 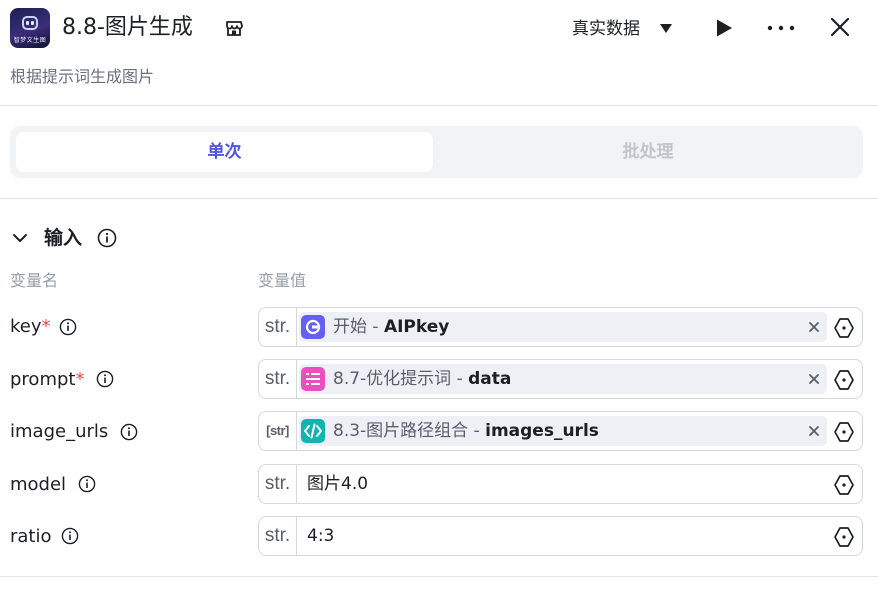 What do you see at coordinates (47, 379) in the screenshot?
I see `param-label-prompt: prompt*` at bounding box center [47, 379].